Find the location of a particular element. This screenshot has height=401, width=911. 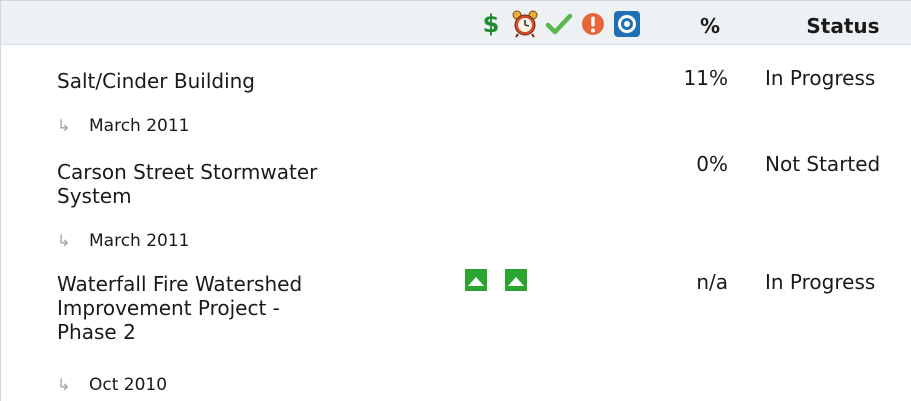

percent-column-header: % is located at coordinates (710, 26).